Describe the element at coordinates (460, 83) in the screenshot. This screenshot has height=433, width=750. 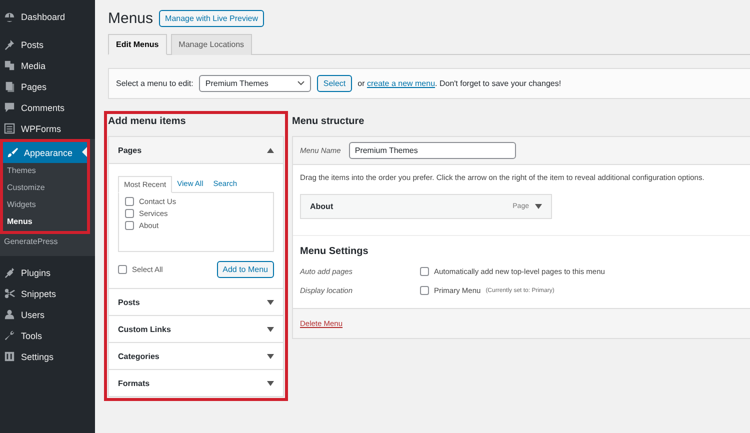
I see `hint-text: or create a new menu. Don't forget to save your changes!` at that location.